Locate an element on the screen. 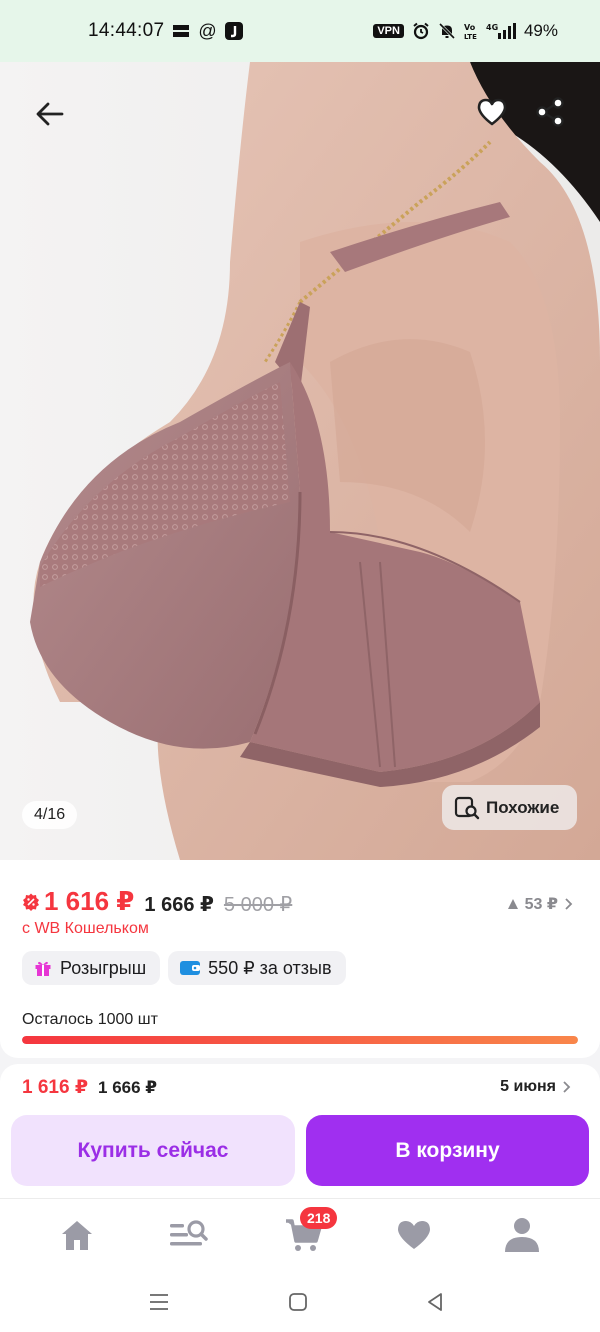  chip-giveaway: Розыгрыш is located at coordinates (91, 968).